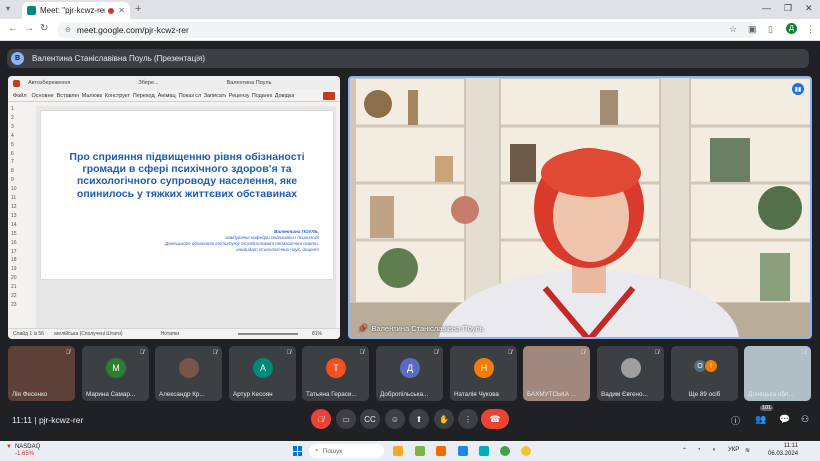  I want to click on meeting-time-code: 11:11 | pjr-kcwz-rer, so click(48, 420).